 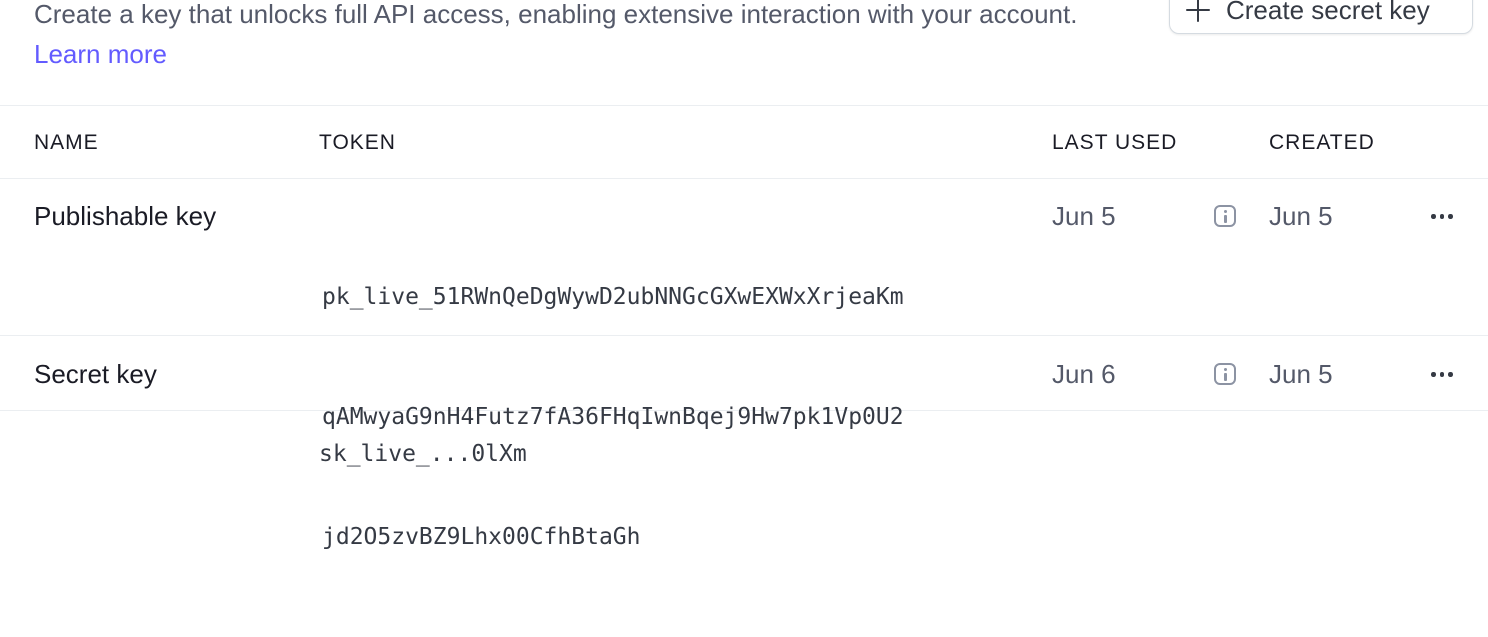 I want to click on token-line: sk_live_...0lXm, so click(x=423, y=454).